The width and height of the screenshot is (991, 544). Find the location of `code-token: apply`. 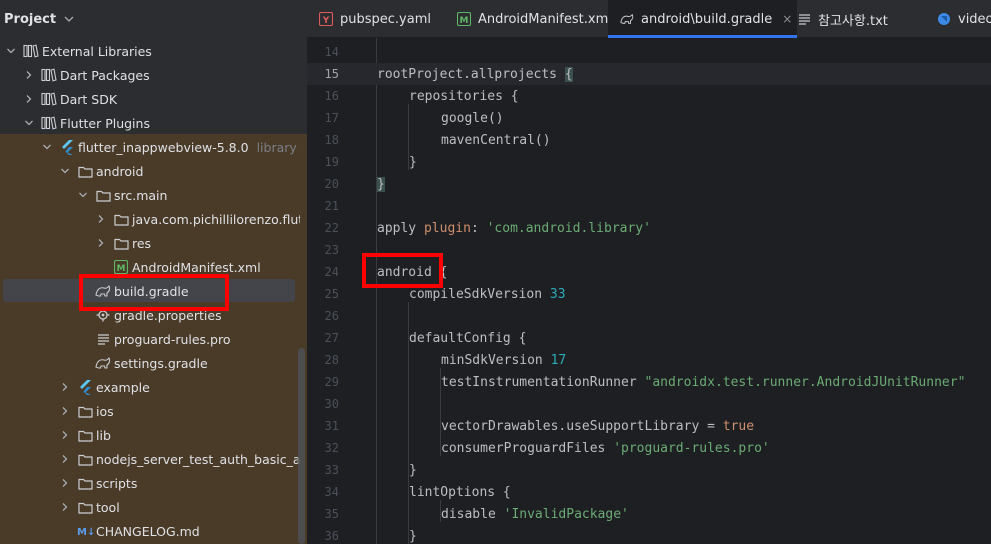

code-token: apply is located at coordinates (400, 228).